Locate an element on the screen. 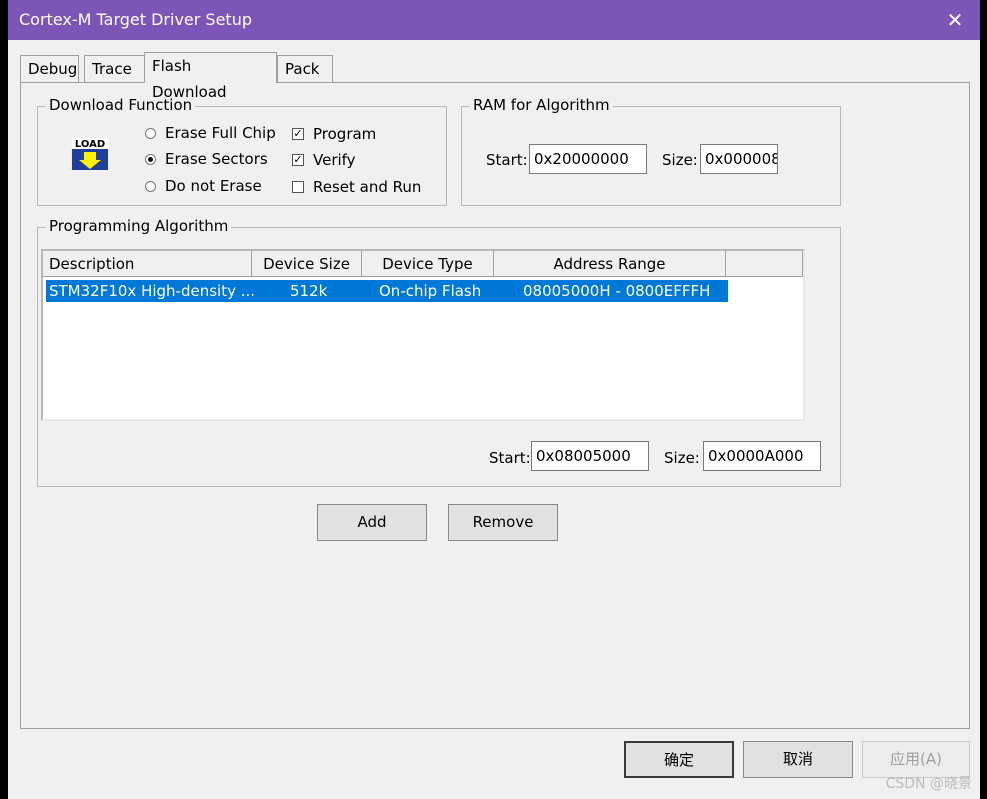 The image size is (987, 799). erase-full-chip-radio: Erase Full Chip is located at coordinates (210, 133).